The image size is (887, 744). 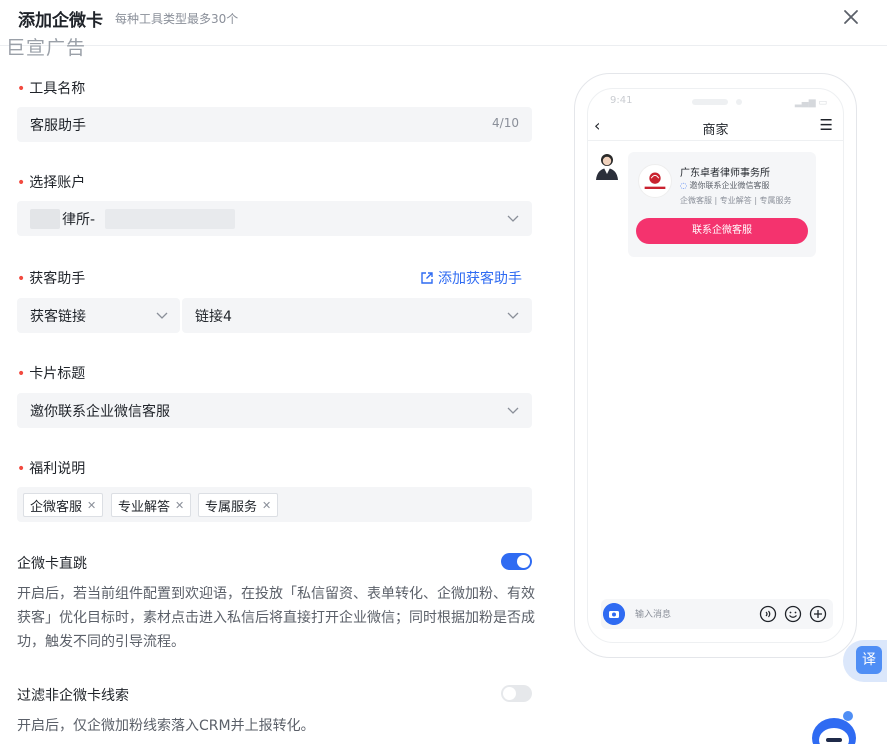 I want to click on assistant-robot-icon, so click(x=834, y=726).